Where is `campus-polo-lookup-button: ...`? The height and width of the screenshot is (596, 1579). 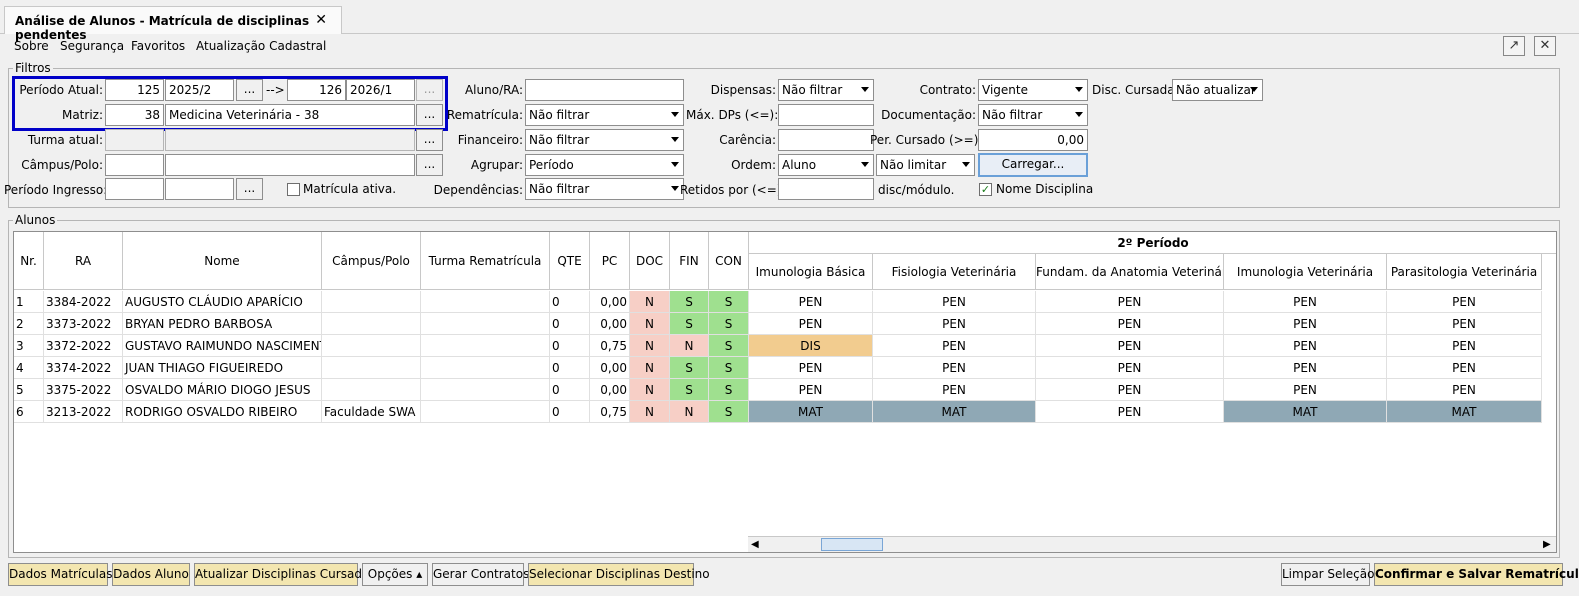 campus-polo-lookup-button: ... is located at coordinates (429, 165).